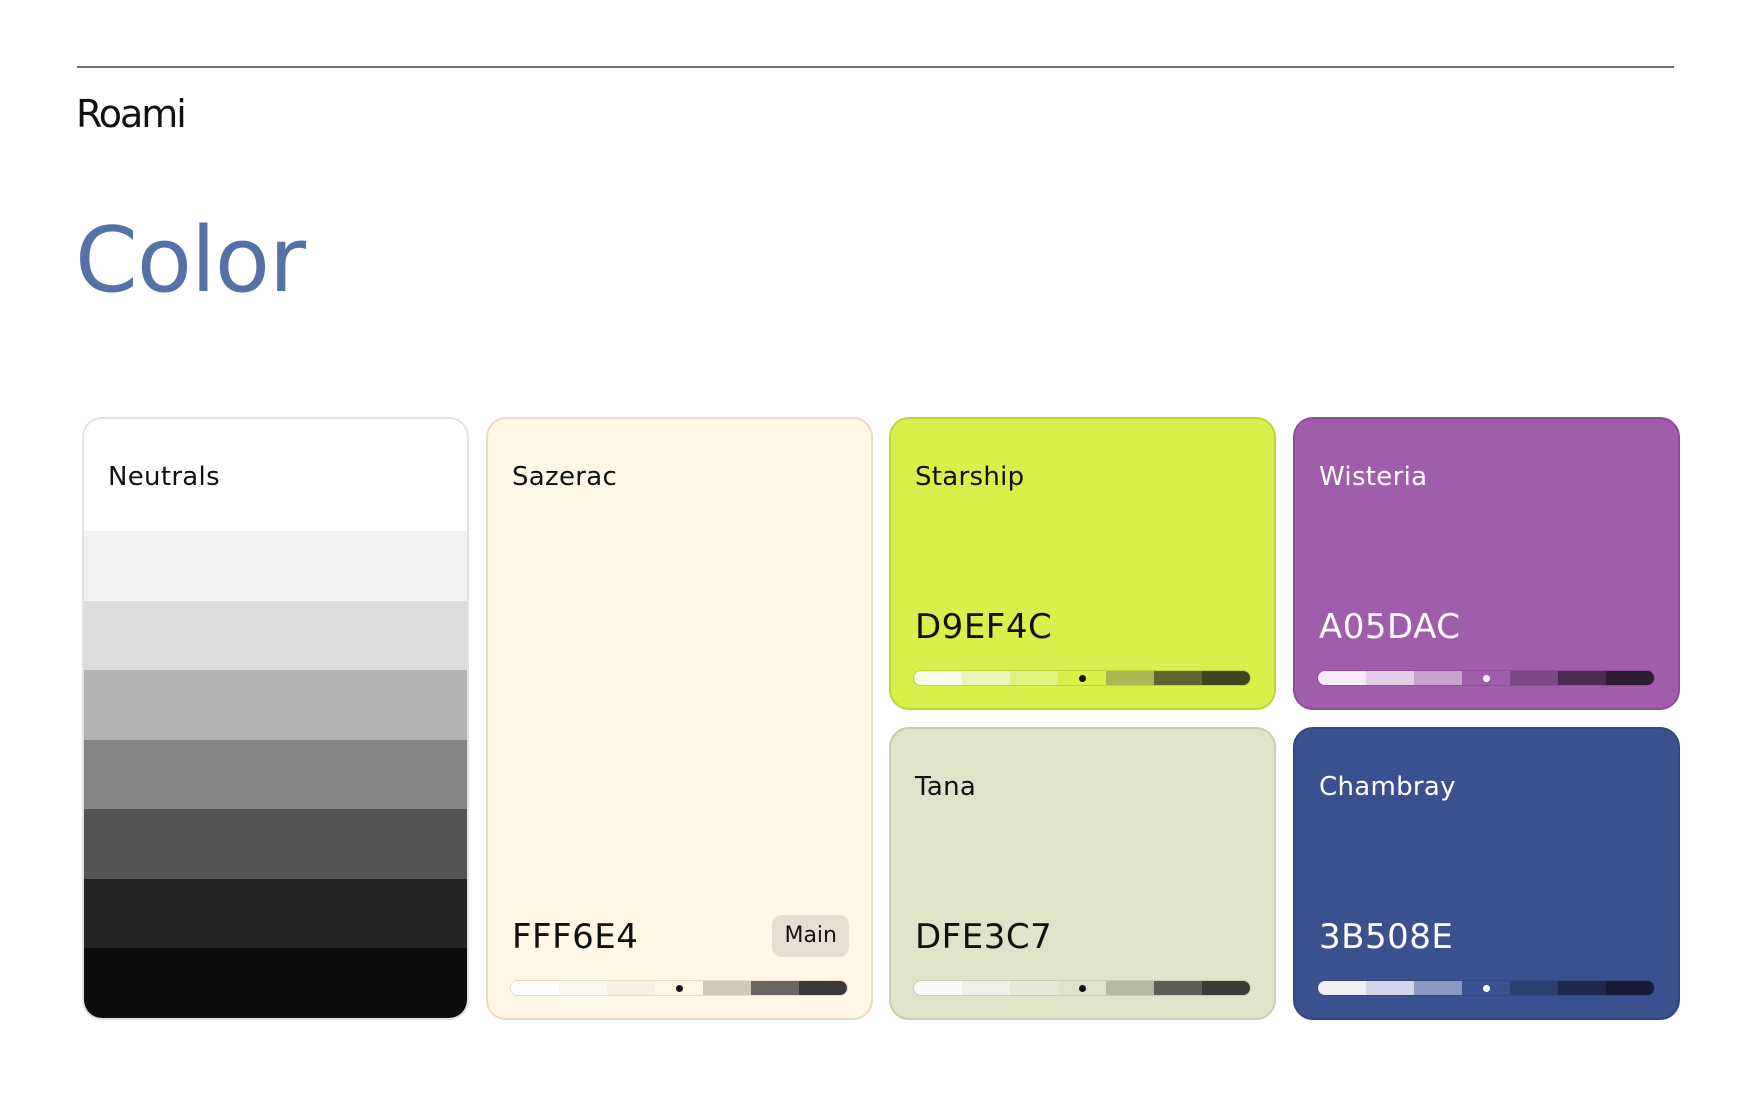  What do you see at coordinates (1386, 937) in the screenshot?
I see `card-hex-value: 3B508E` at bounding box center [1386, 937].